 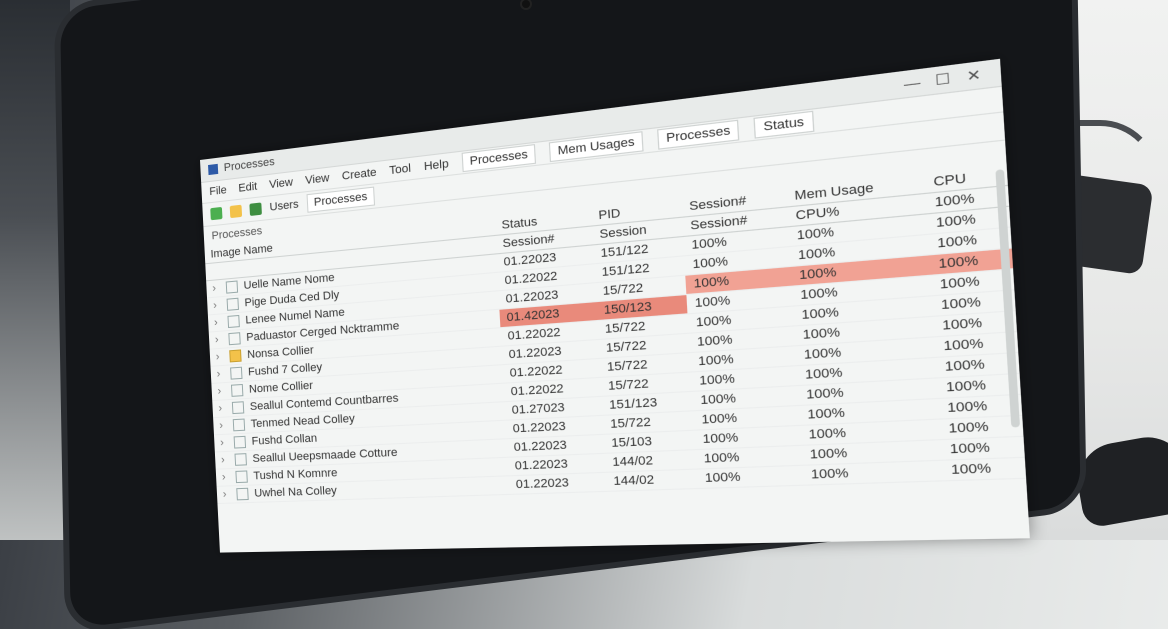 What do you see at coordinates (236, 211) in the screenshot?
I see `yellow-folder-icon` at bounding box center [236, 211].